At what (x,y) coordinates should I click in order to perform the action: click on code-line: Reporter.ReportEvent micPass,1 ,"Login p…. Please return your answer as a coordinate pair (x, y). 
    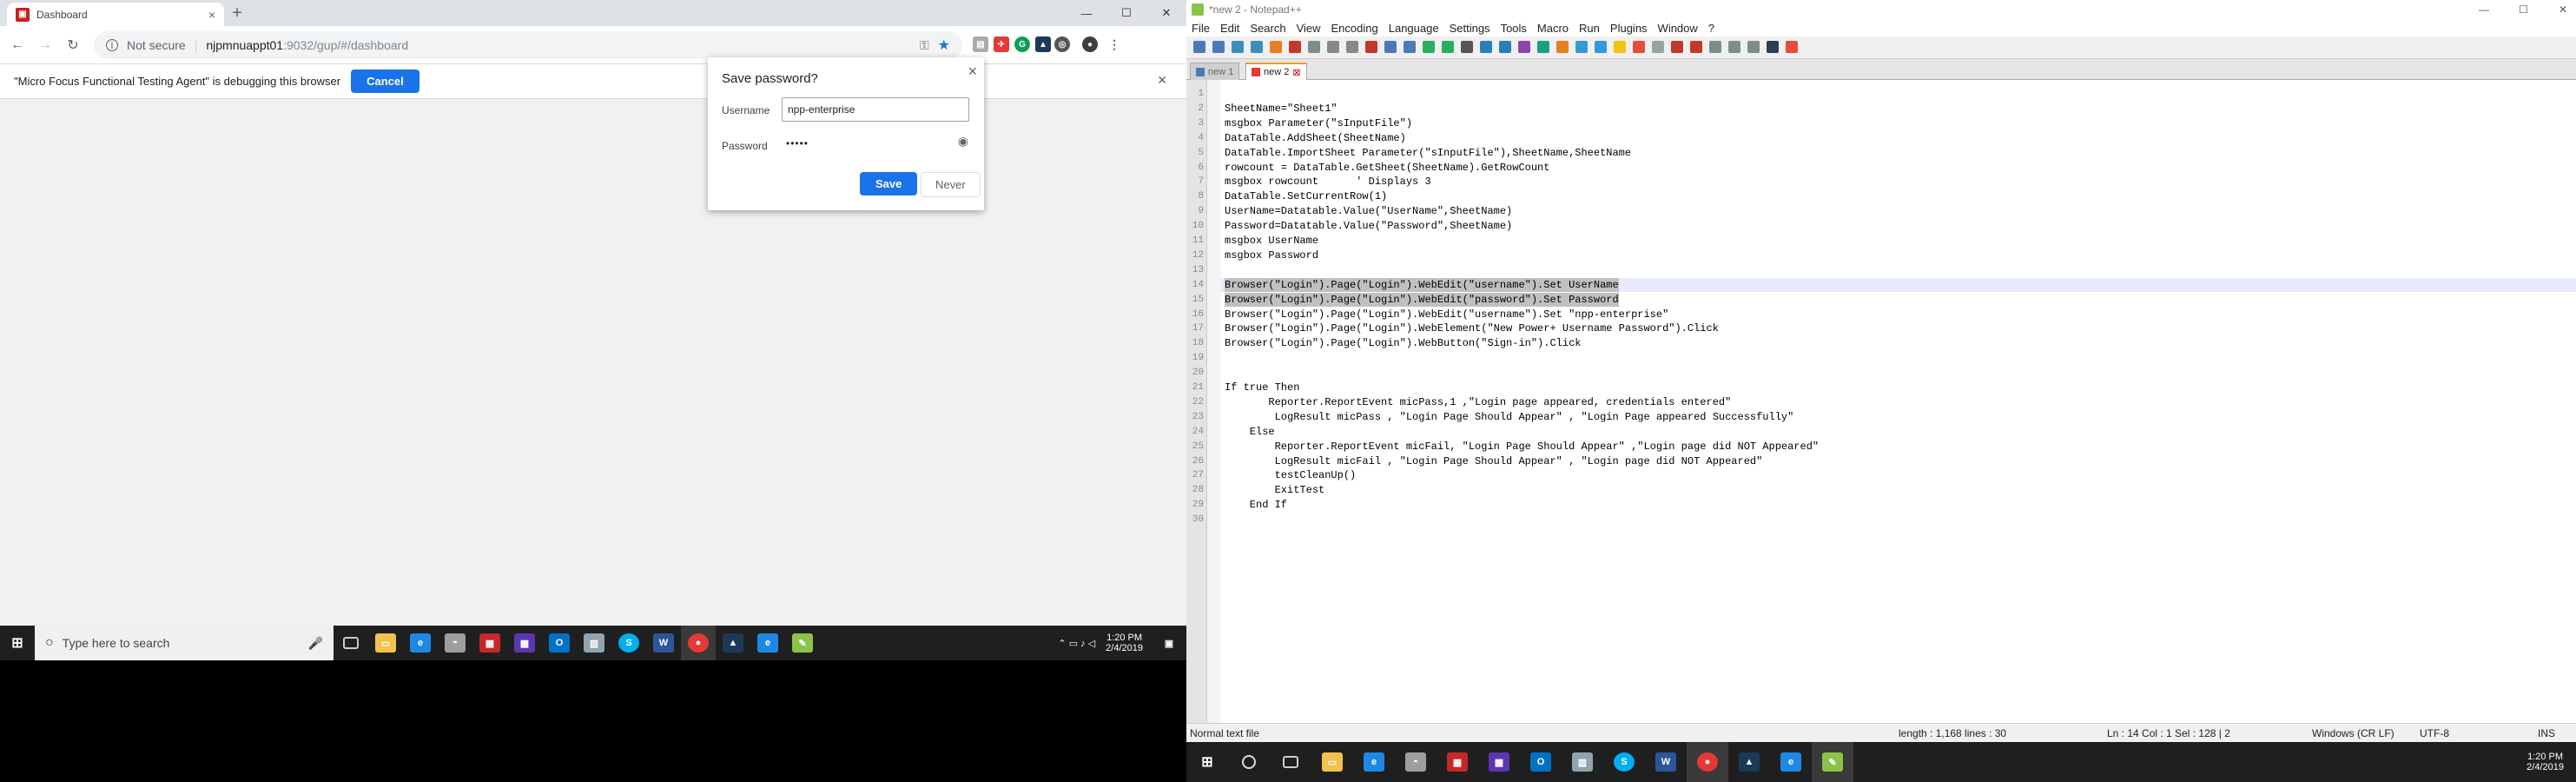
    Looking at the image, I should click on (1478, 402).